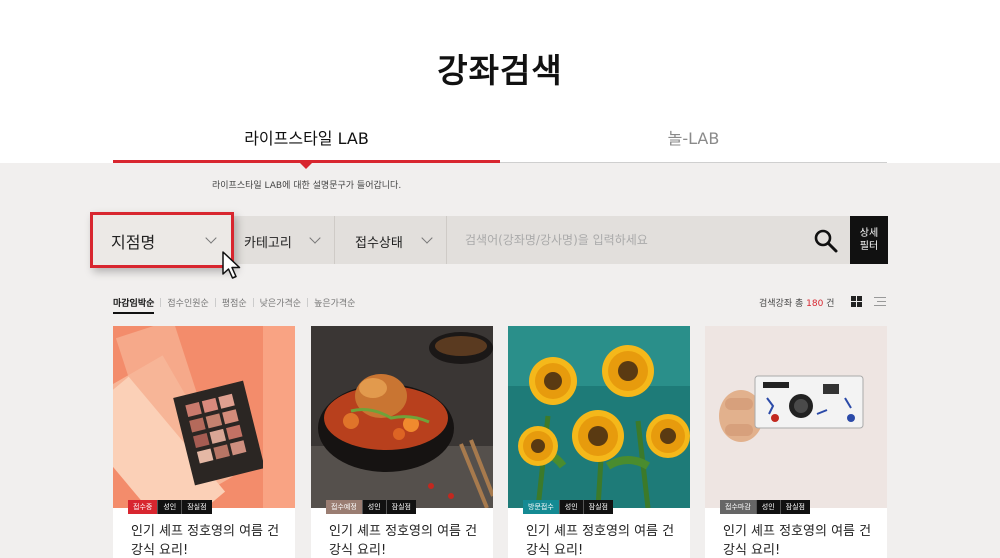  I want to click on card-badges: 접수예정 성인 잠실점, so click(371, 507).